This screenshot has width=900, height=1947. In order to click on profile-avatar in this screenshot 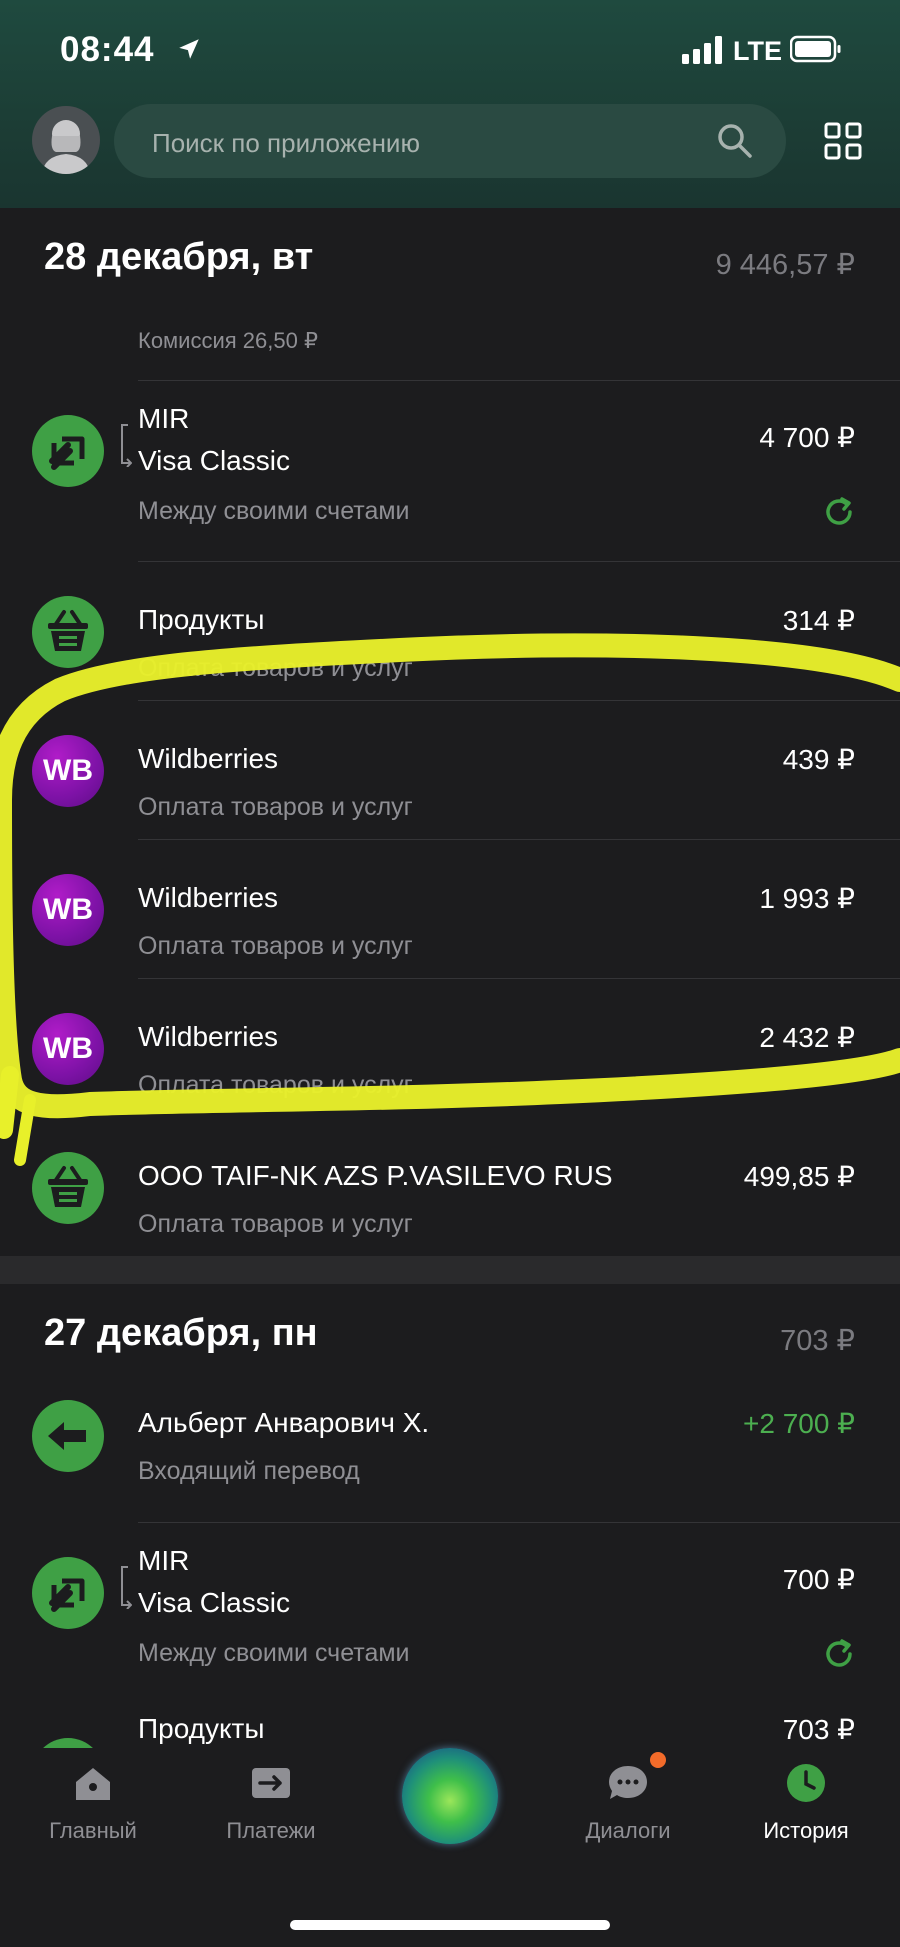, I will do `click(66, 140)`.